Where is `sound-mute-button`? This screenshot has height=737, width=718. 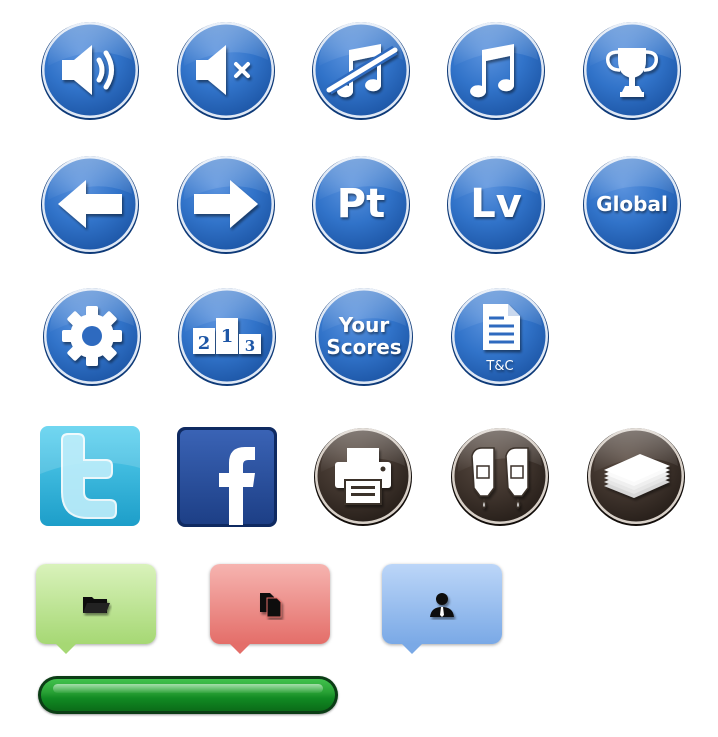 sound-mute-button is located at coordinates (226, 70).